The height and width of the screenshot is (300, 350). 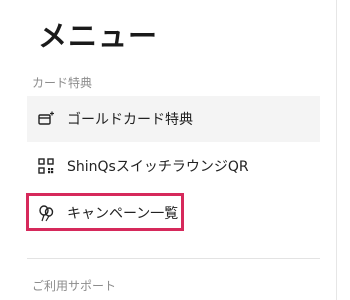 What do you see at coordinates (158, 167) in the screenshot?
I see `menu-item-label: ShinQsスイッチラウンジQR` at bounding box center [158, 167].